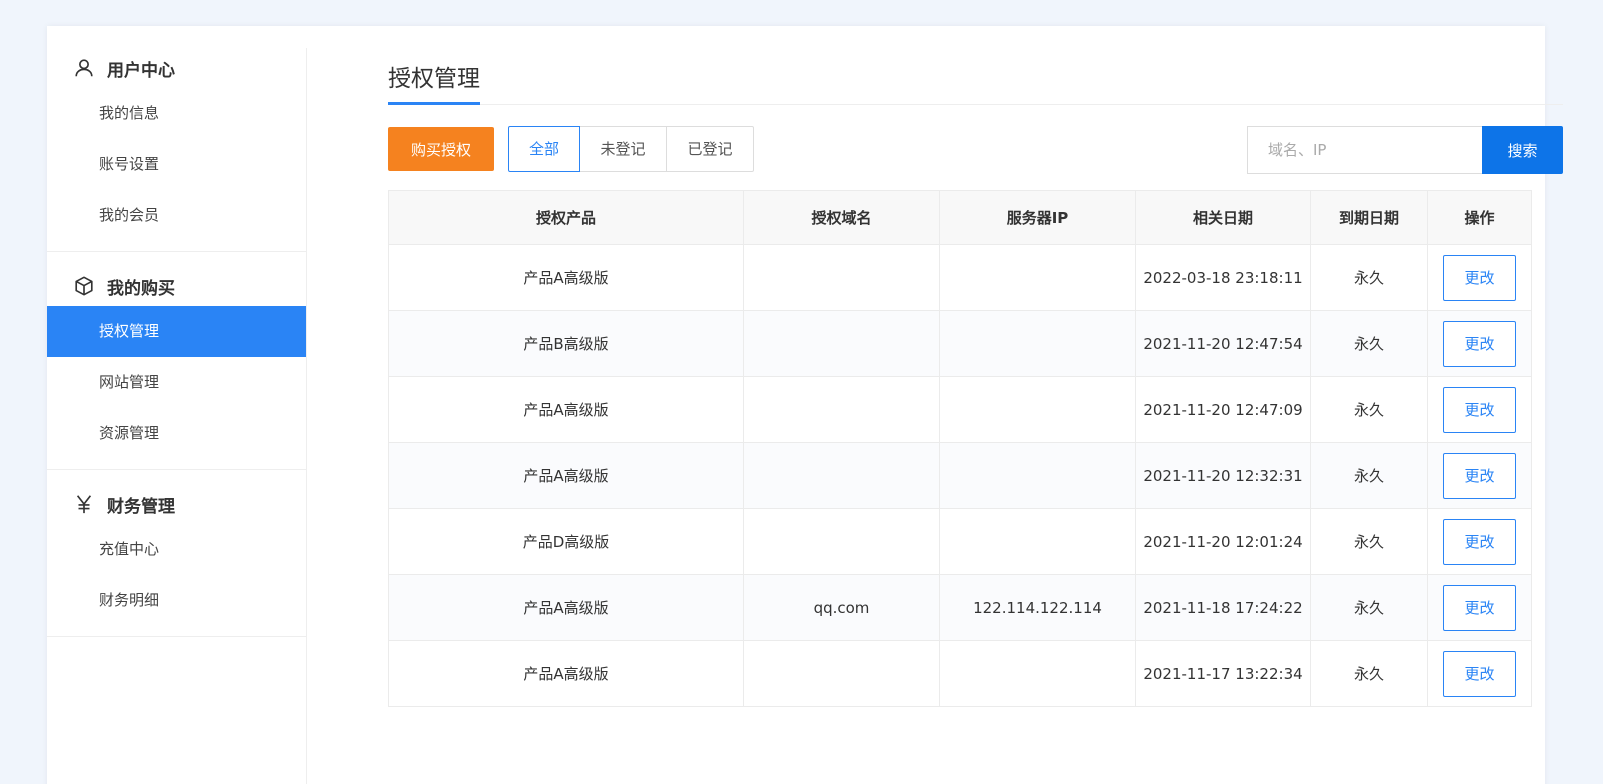 Image resolution: width=1603 pixels, height=784 pixels. I want to click on column-header-server-ip: 服务器IP, so click(1037, 217).